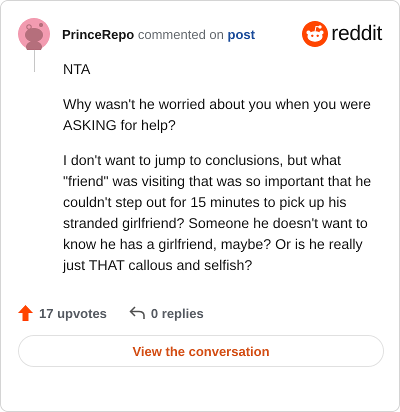 This screenshot has height=412, width=400. What do you see at coordinates (241, 34) in the screenshot?
I see `post-link: post` at bounding box center [241, 34].